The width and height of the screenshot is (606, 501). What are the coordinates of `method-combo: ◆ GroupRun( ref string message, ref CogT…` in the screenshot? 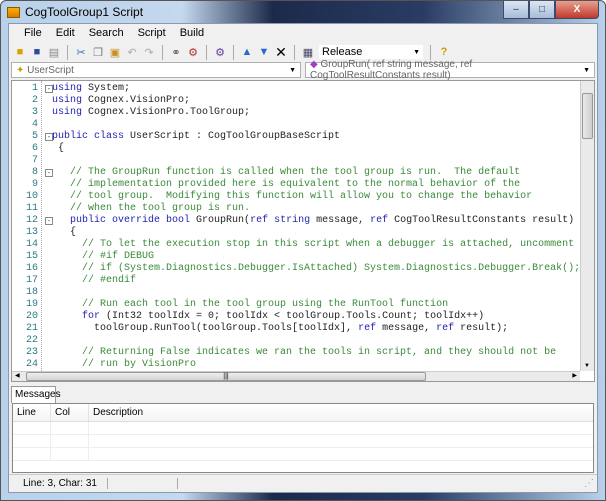 It's located at (450, 70).